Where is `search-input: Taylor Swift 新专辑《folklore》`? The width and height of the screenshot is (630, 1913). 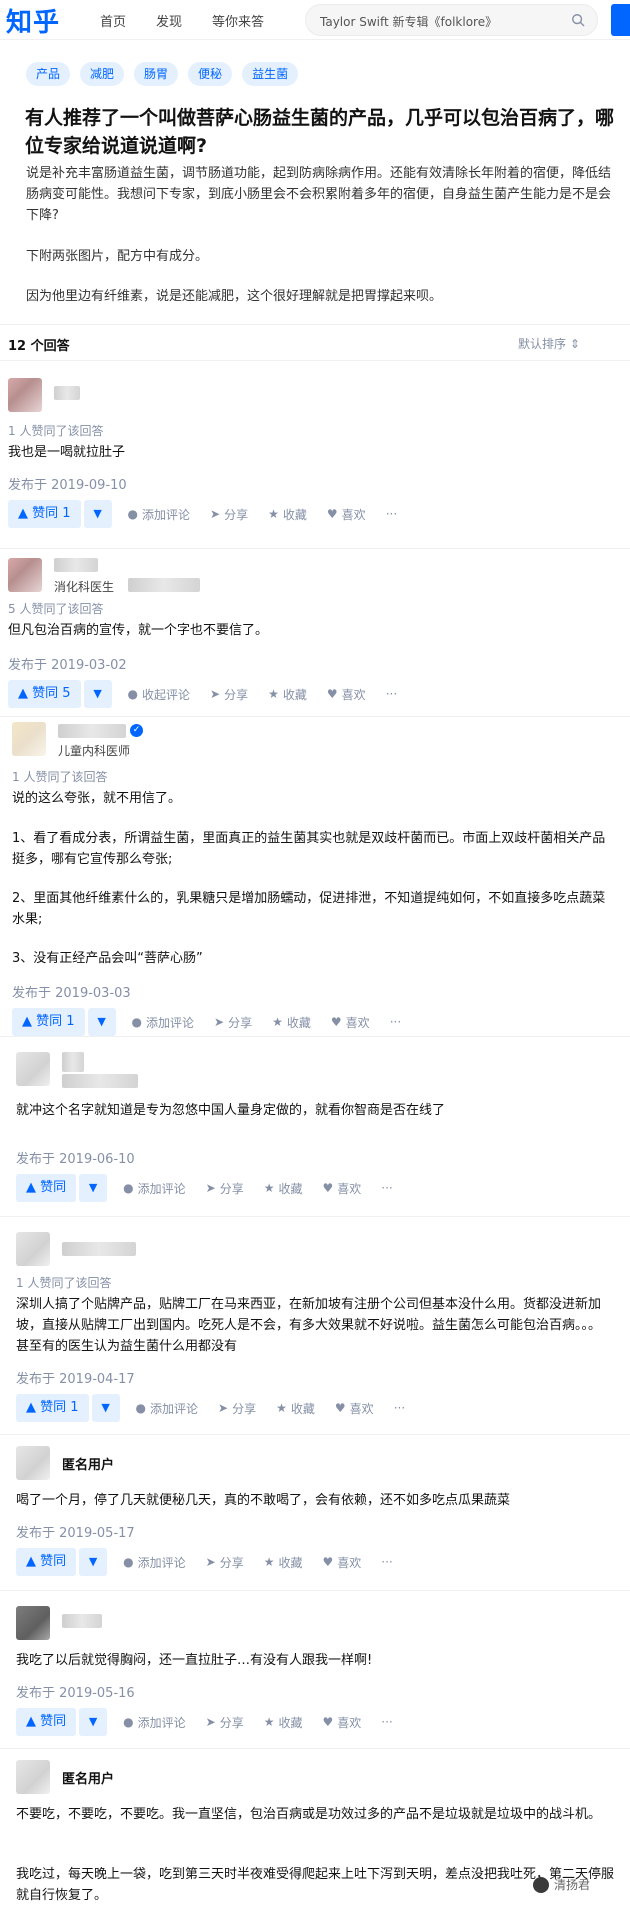 search-input: Taylor Swift 新专辑《folklore》 is located at coordinates (451, 20).